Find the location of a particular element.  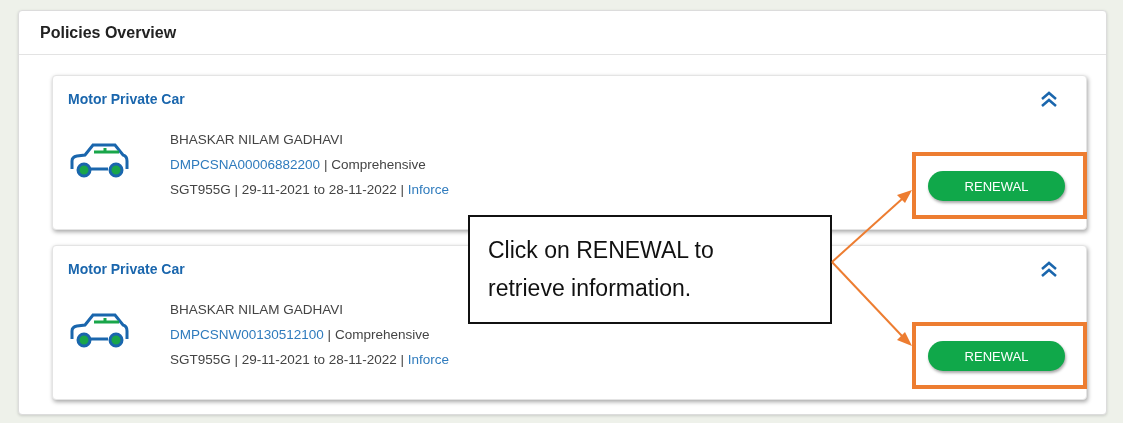

policy-number-link: DMPCSNW00130512100 is located at coordinates (247, 334).